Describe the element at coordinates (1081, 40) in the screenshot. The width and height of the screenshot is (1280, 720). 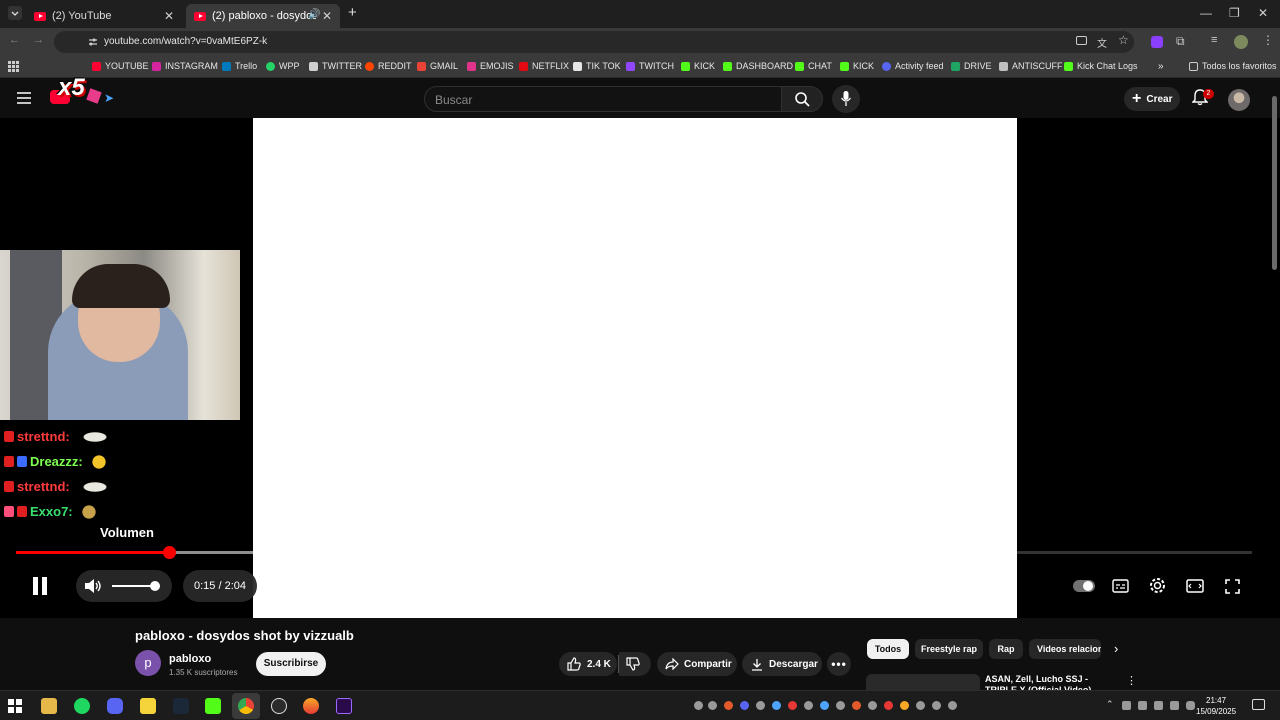
I see `install-app-icon` at that location.